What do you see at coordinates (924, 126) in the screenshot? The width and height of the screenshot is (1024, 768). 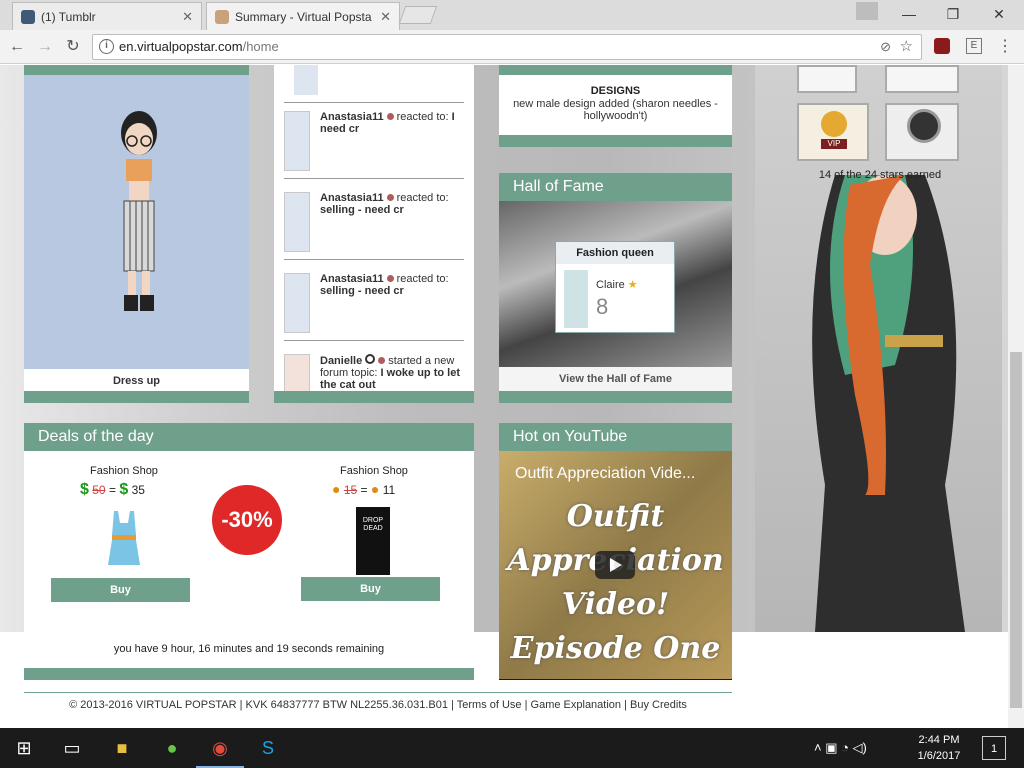 I see `compass-icon` at bounding box center [924, 126].